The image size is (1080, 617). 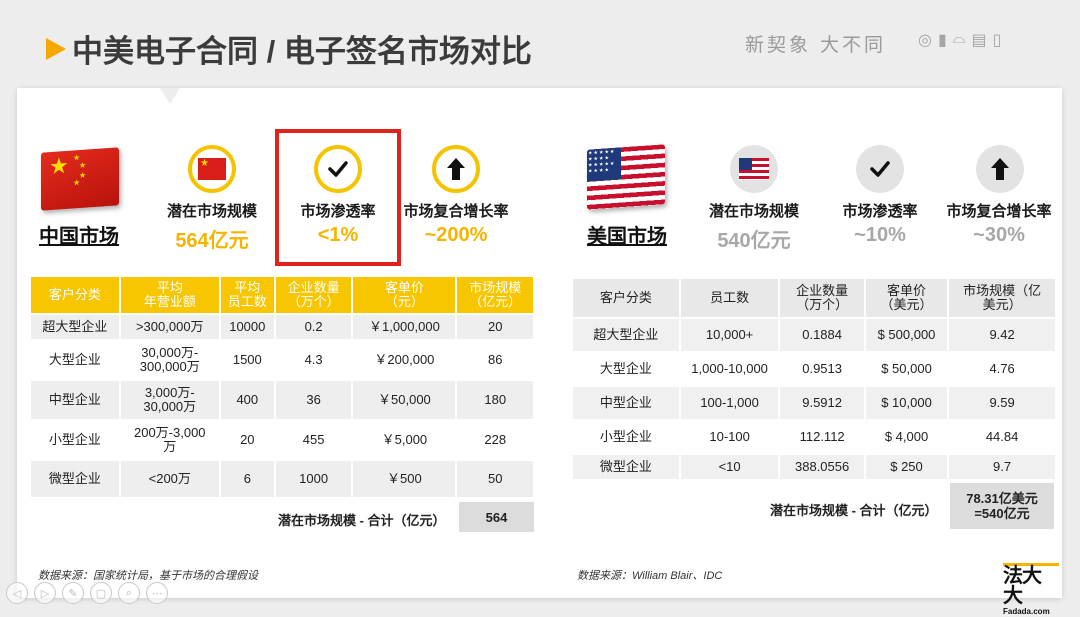 I want to click on china-data-source: 数据来源：国家统计局，基于市场的合理假设, so click(x=148, y=576).